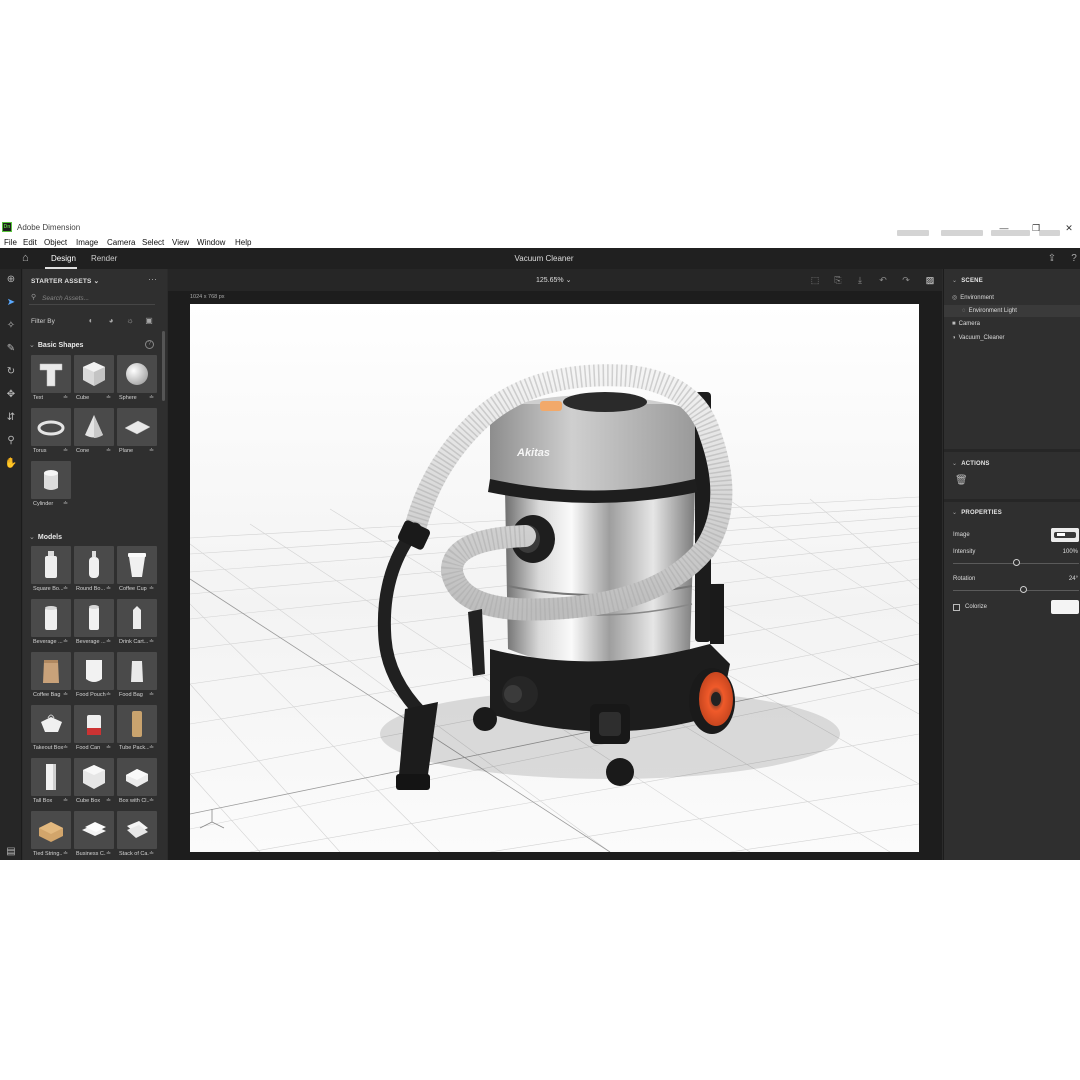  What do you see at coordinates (94, 729) in the screenshot?
I see `asset-food-can: Food Can ≐` at bounding box center [94, 729].